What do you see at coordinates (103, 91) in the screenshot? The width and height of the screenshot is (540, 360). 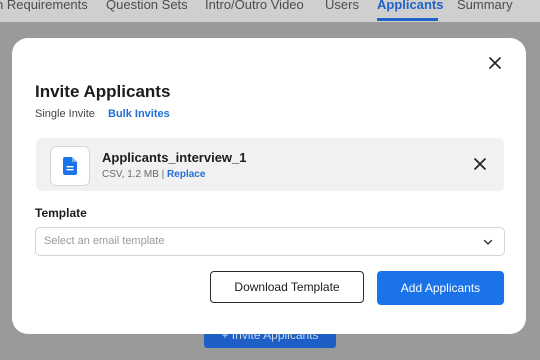 I see `modal-title: Invite Applicants` at bounding box center [103, 91].